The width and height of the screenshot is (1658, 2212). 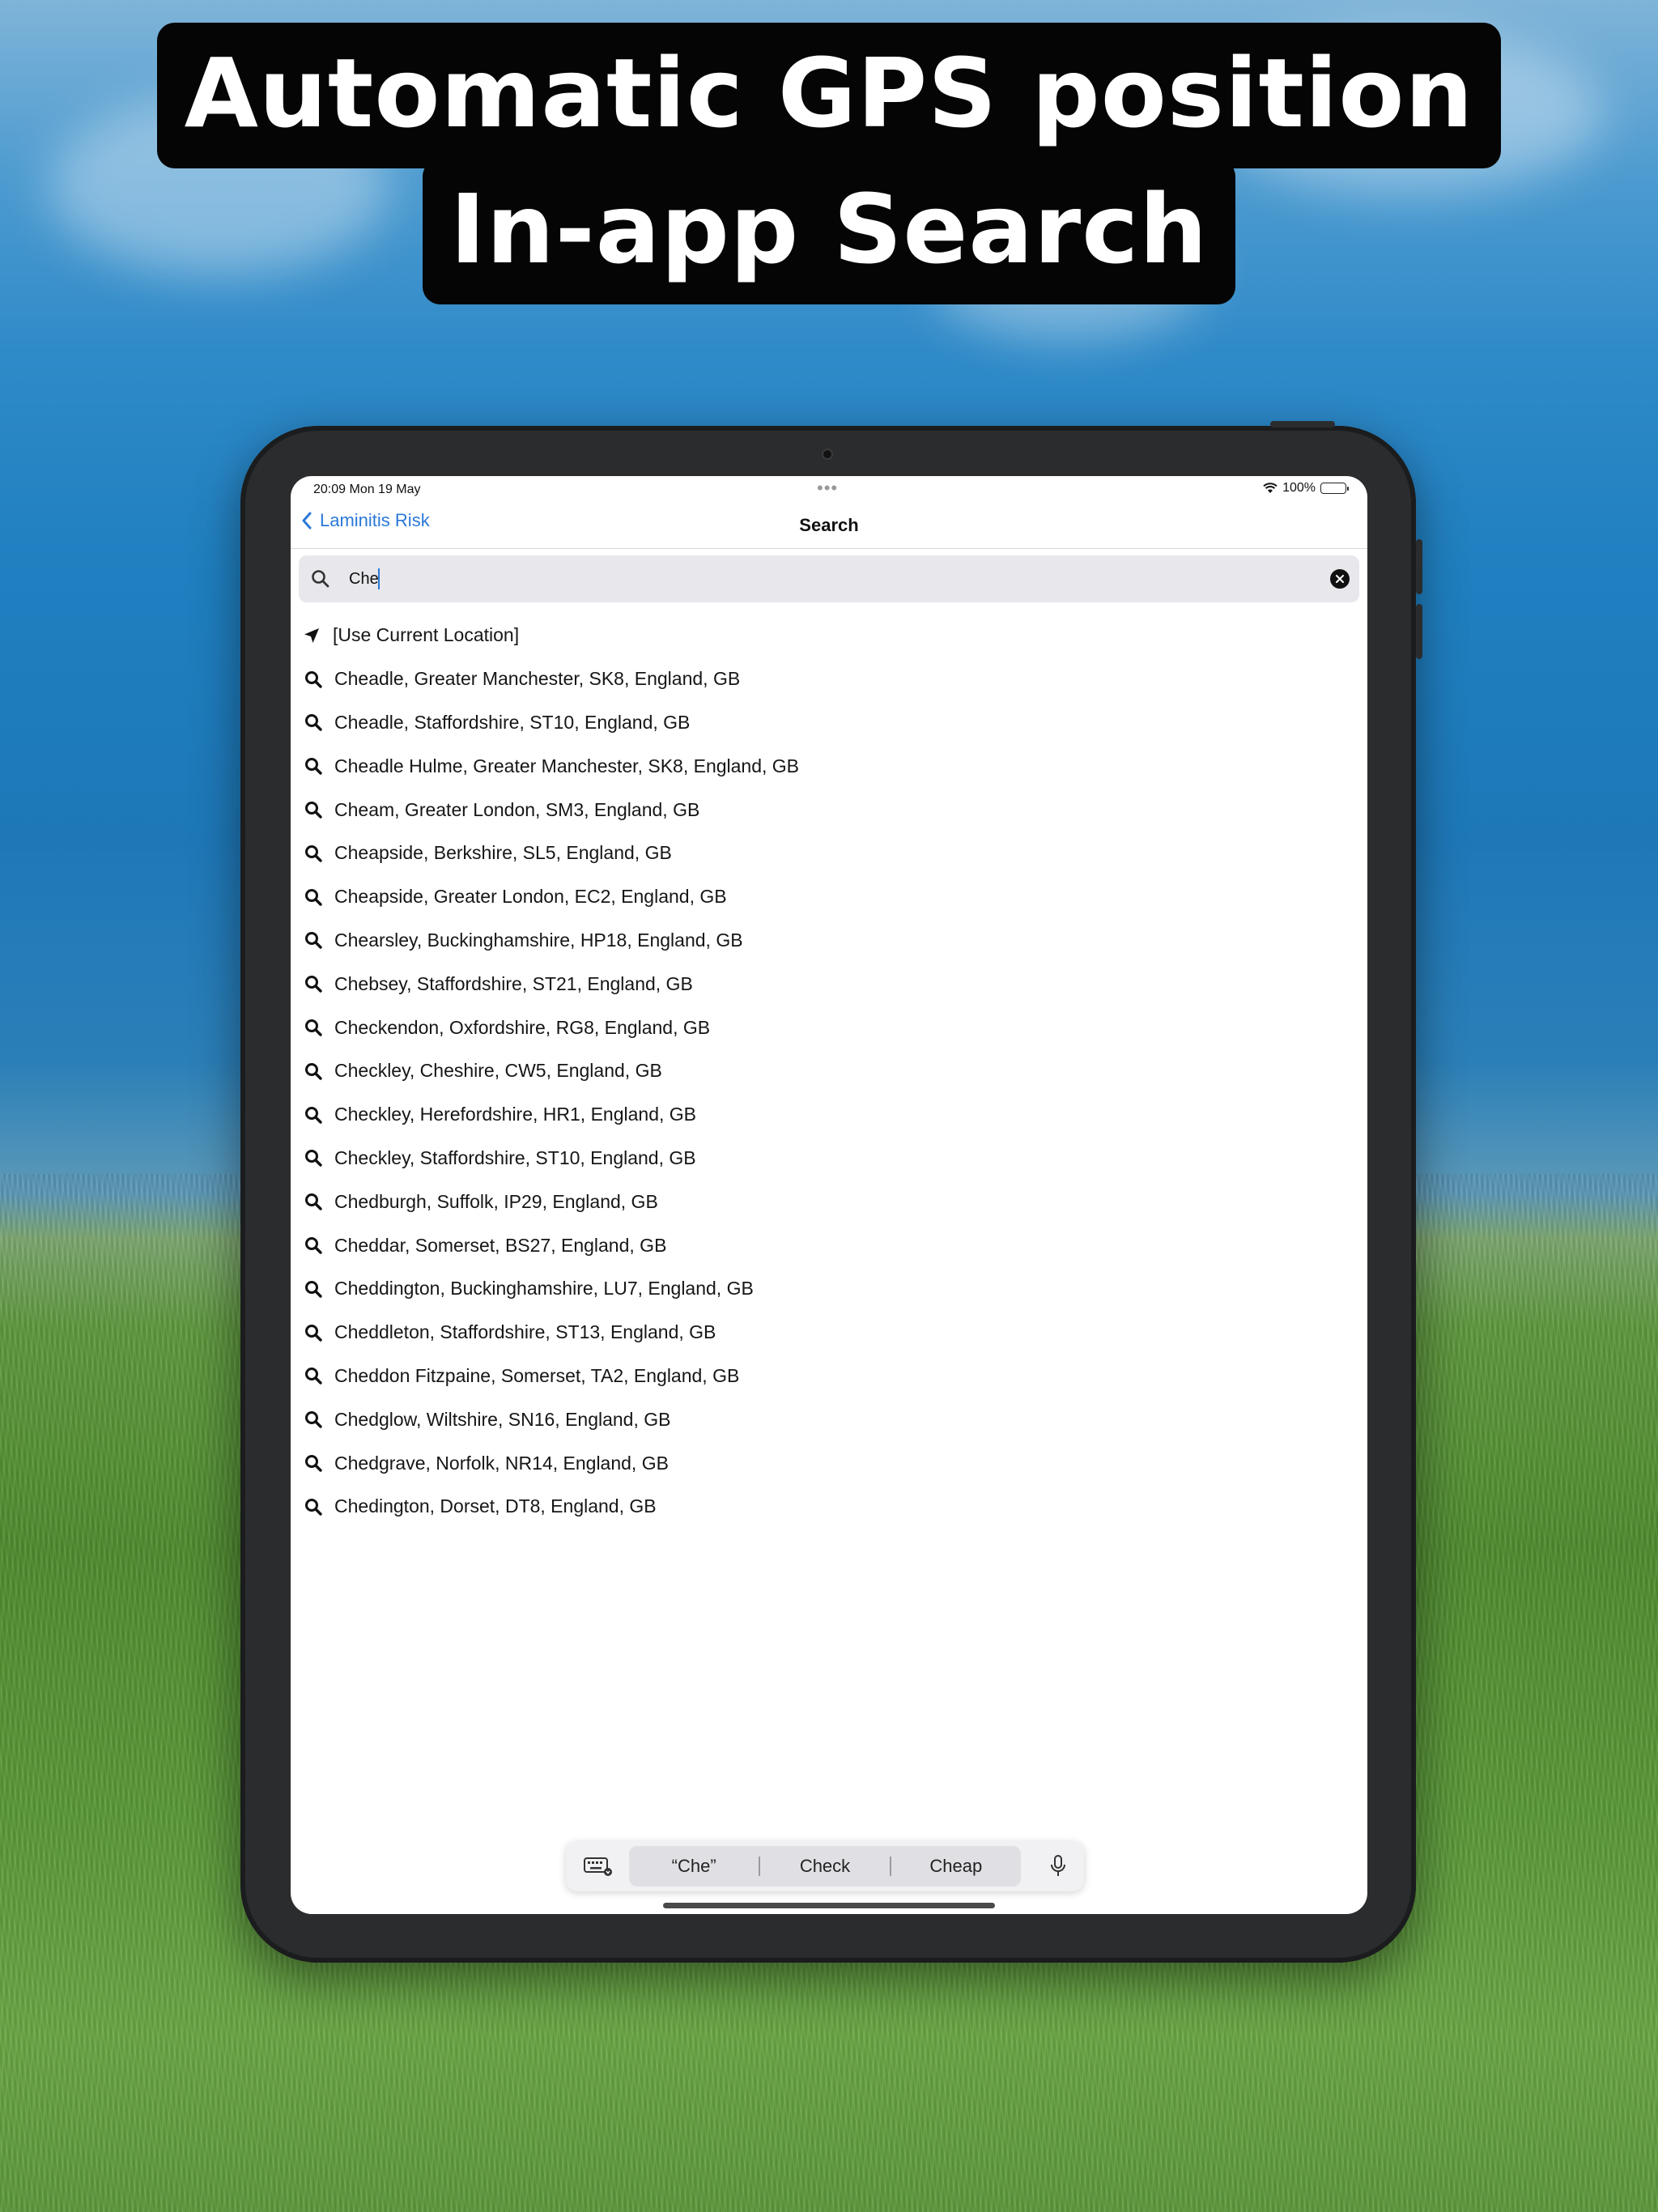 What do you see at coordinates (829, 1507) in the screenshot?
I see `search-result-item: Chedington, Dorset, DT8, England, GB` at bounding box center [829, 1507].